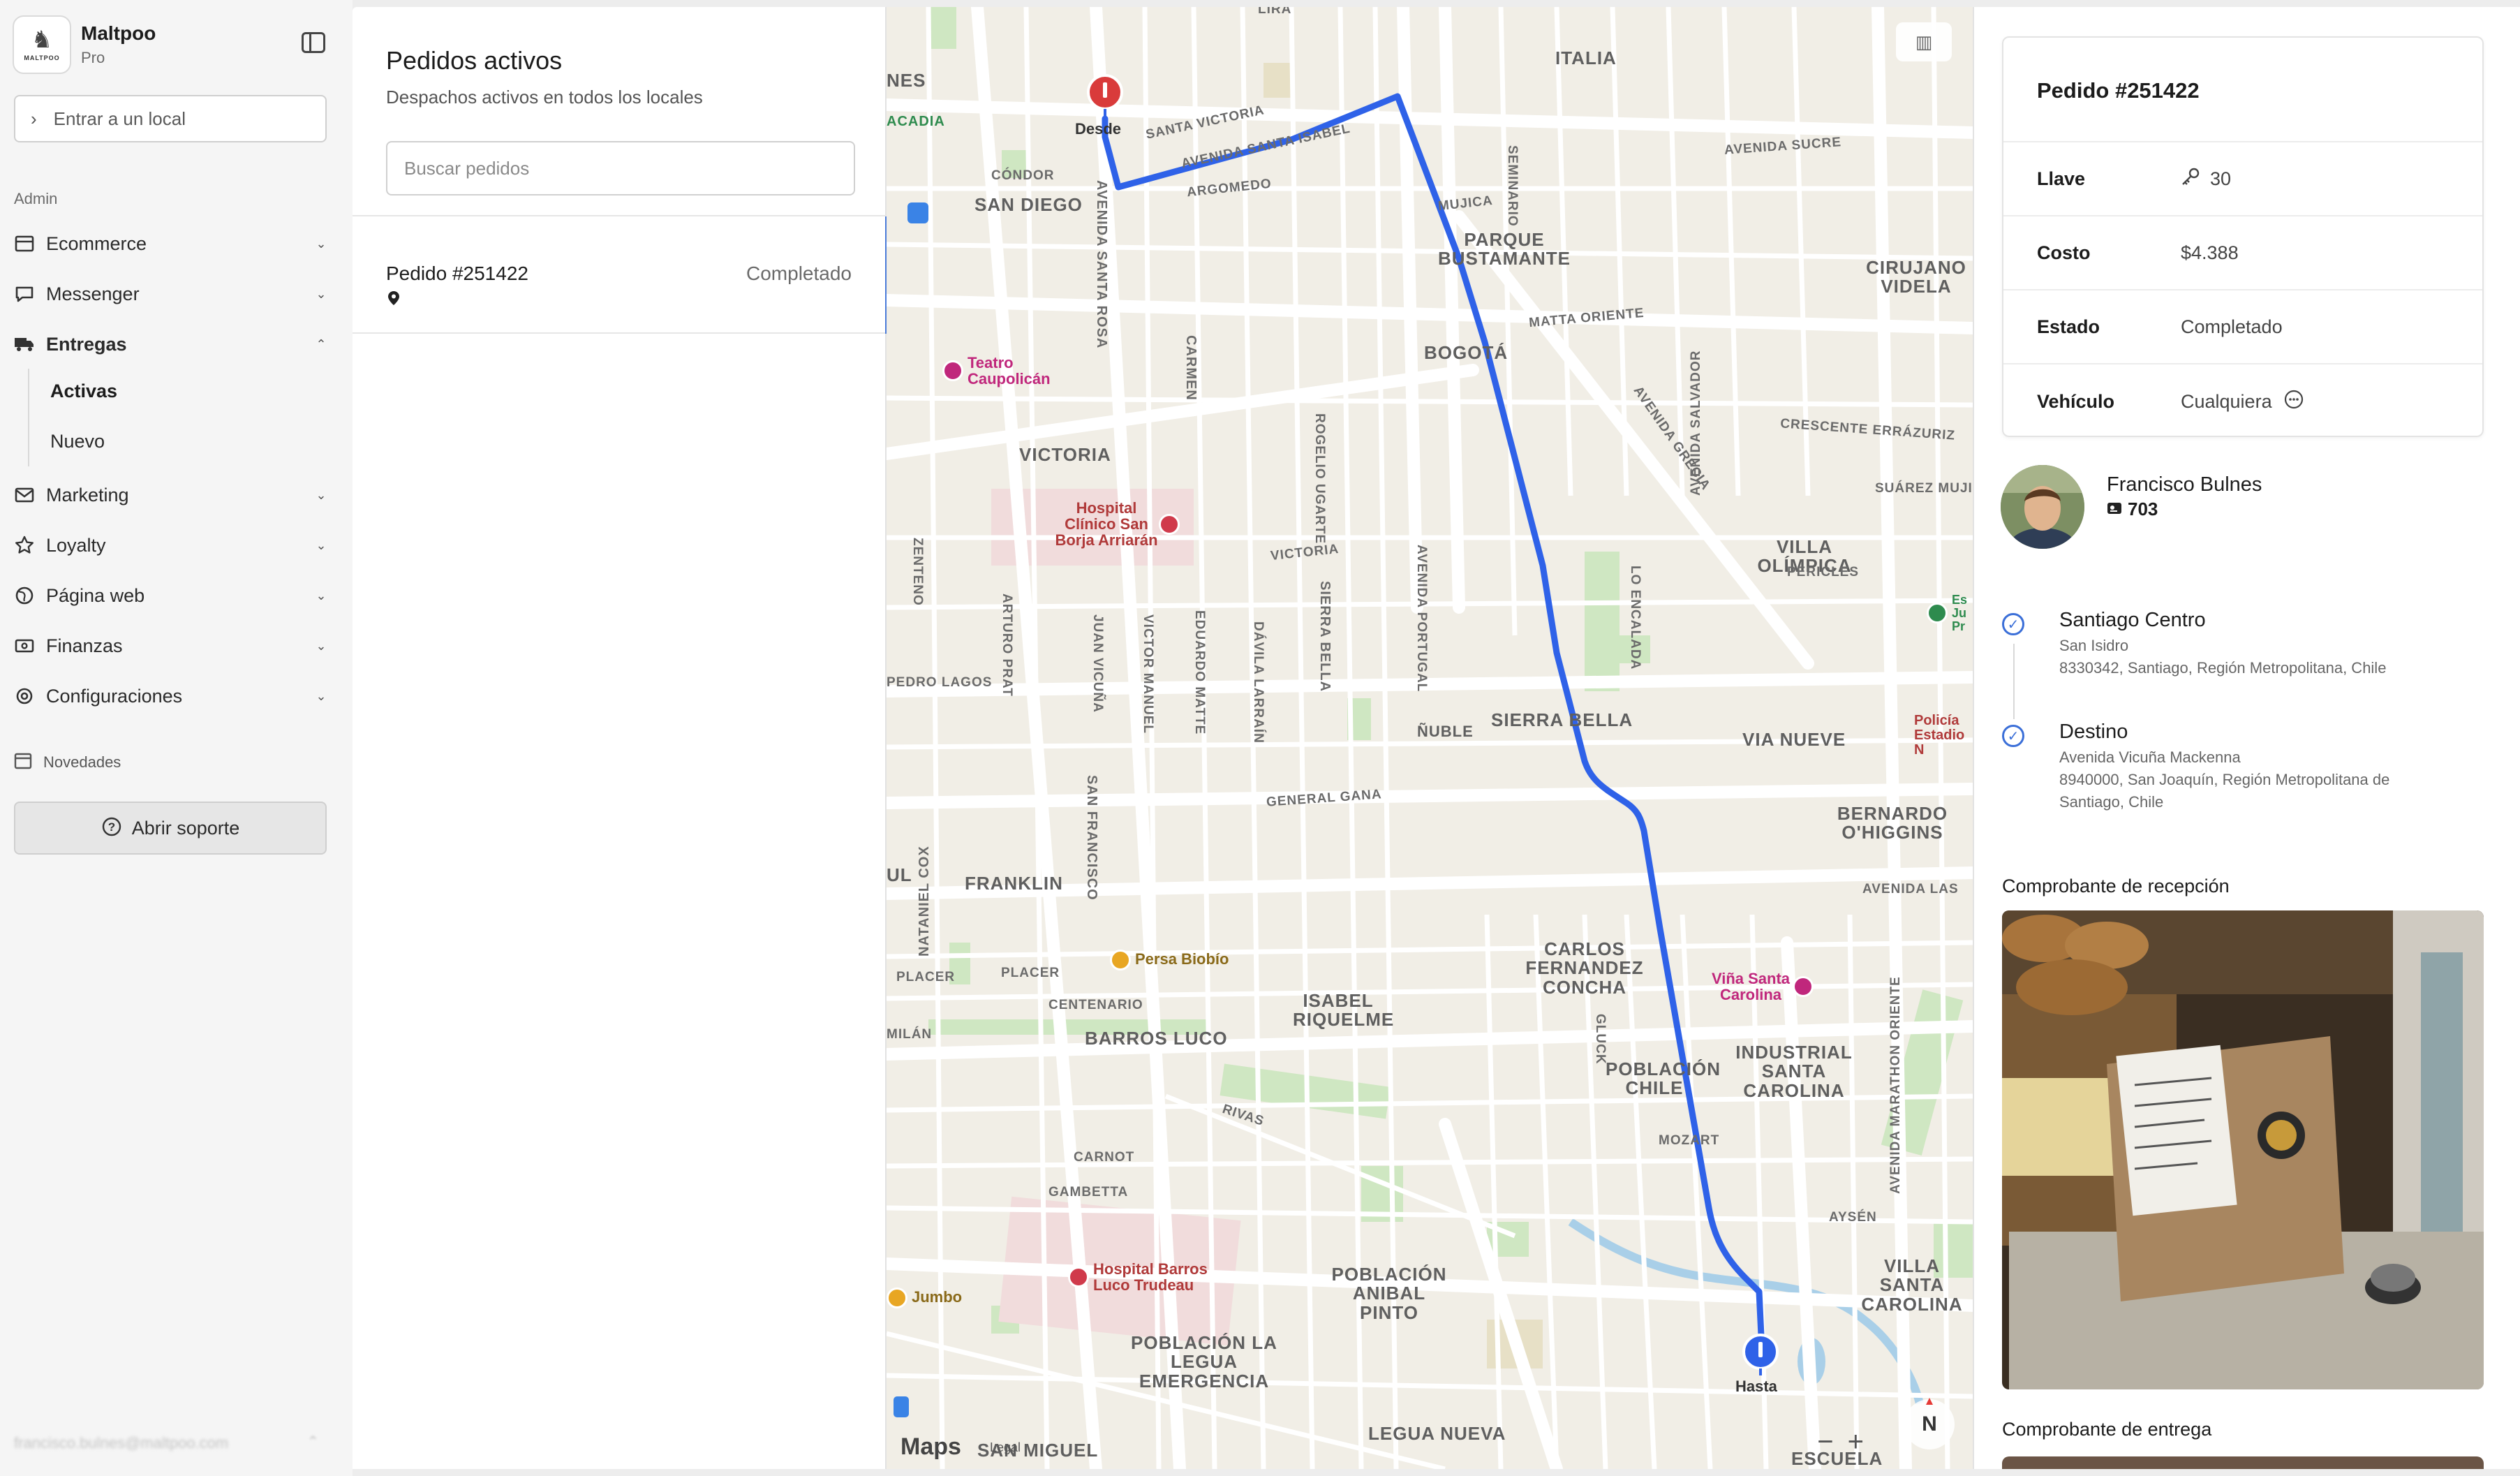 The image size is (2520, 1476). Describe the element at coordinates (171, 696) in the screenshot. I see `sidebar-item-configuraciones: Configuraciones ⌄` at that location.